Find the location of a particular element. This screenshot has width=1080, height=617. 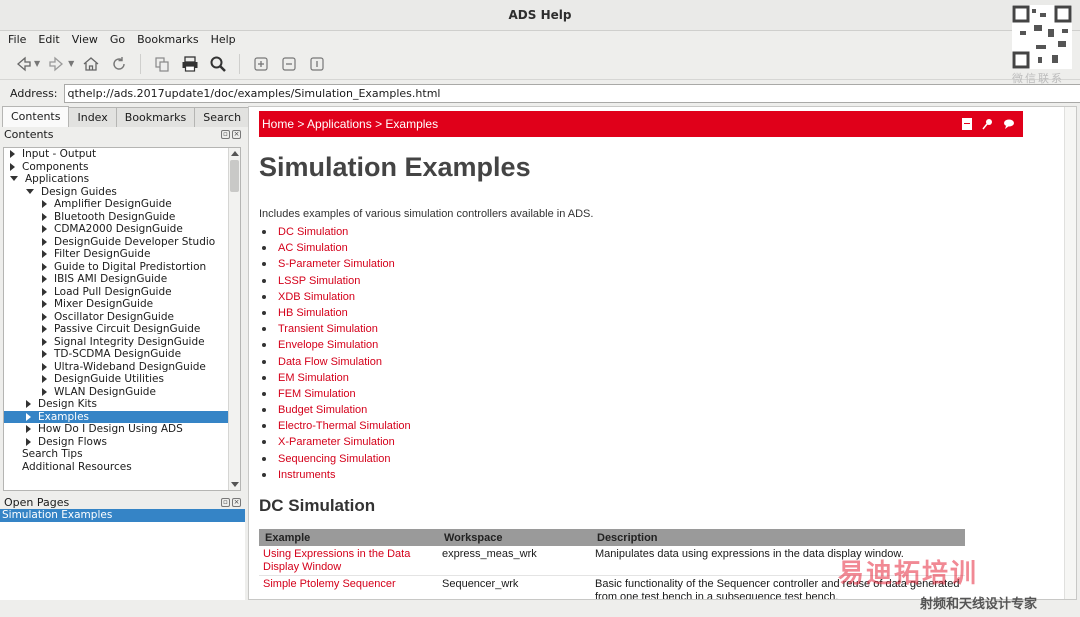

tree-item: Search Tips is located at coordinates (122, 454).